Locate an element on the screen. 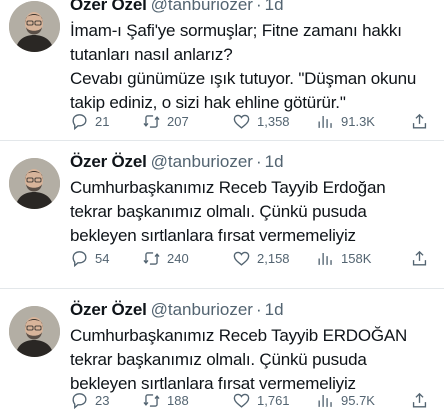 The height and width of the screenshot is (417, 444). retweet-count: 240 is located at coordinates (178, 258).